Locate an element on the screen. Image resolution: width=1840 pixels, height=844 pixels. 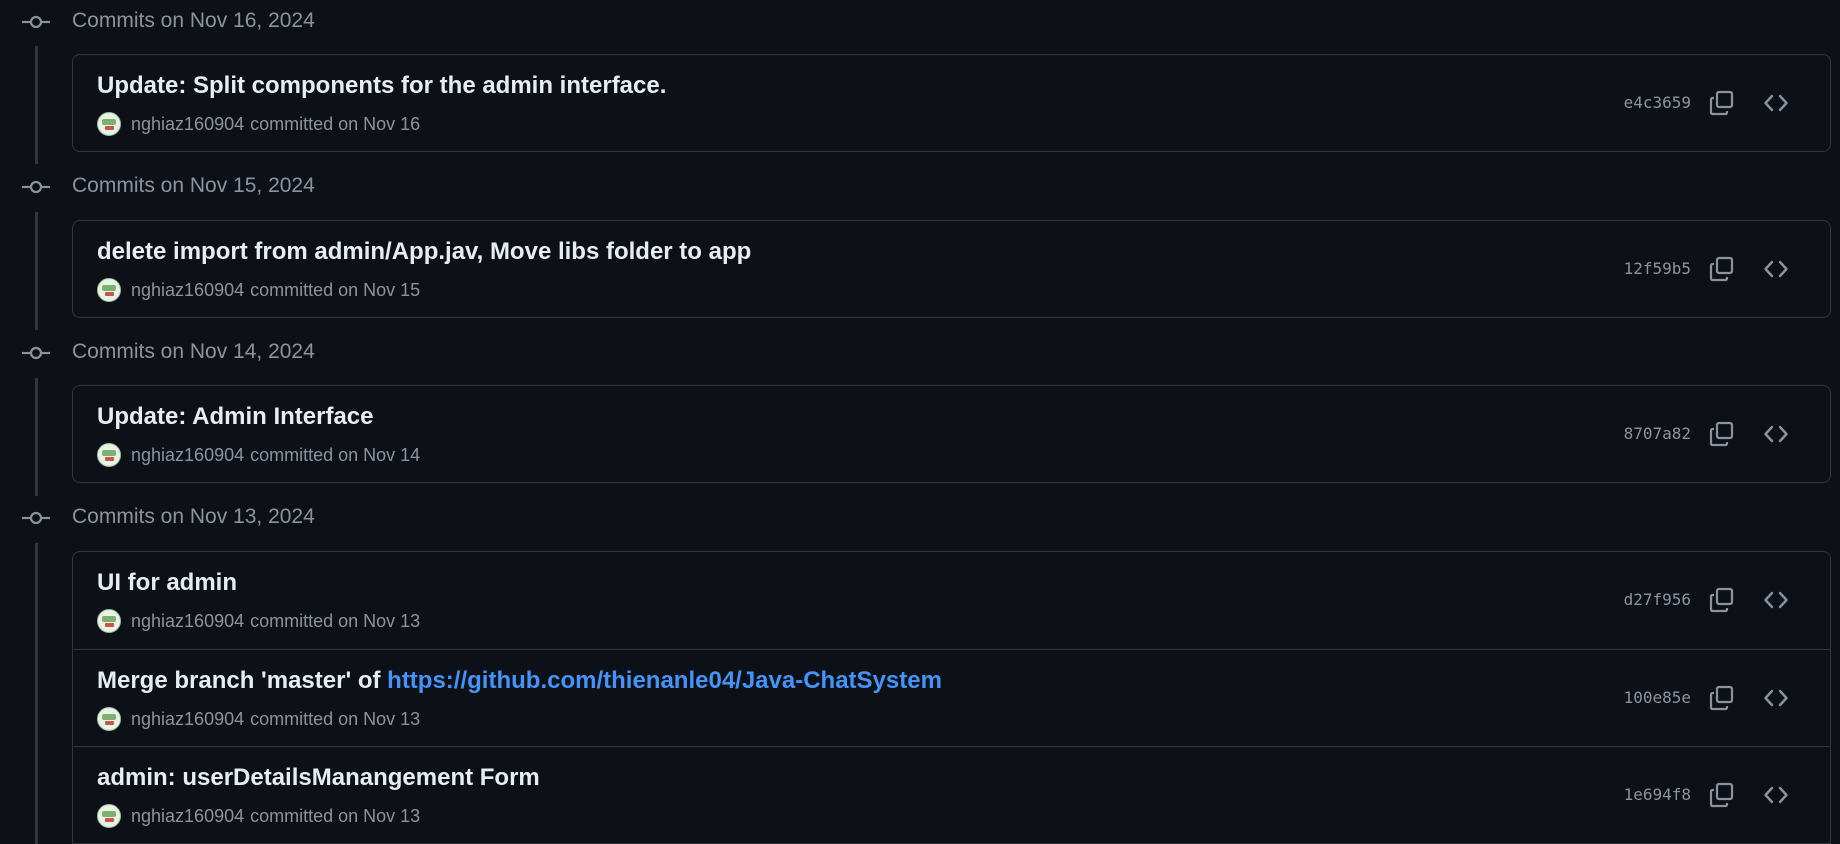
commit-sha-link: d27f956 is located at coordinates (1657, 599).